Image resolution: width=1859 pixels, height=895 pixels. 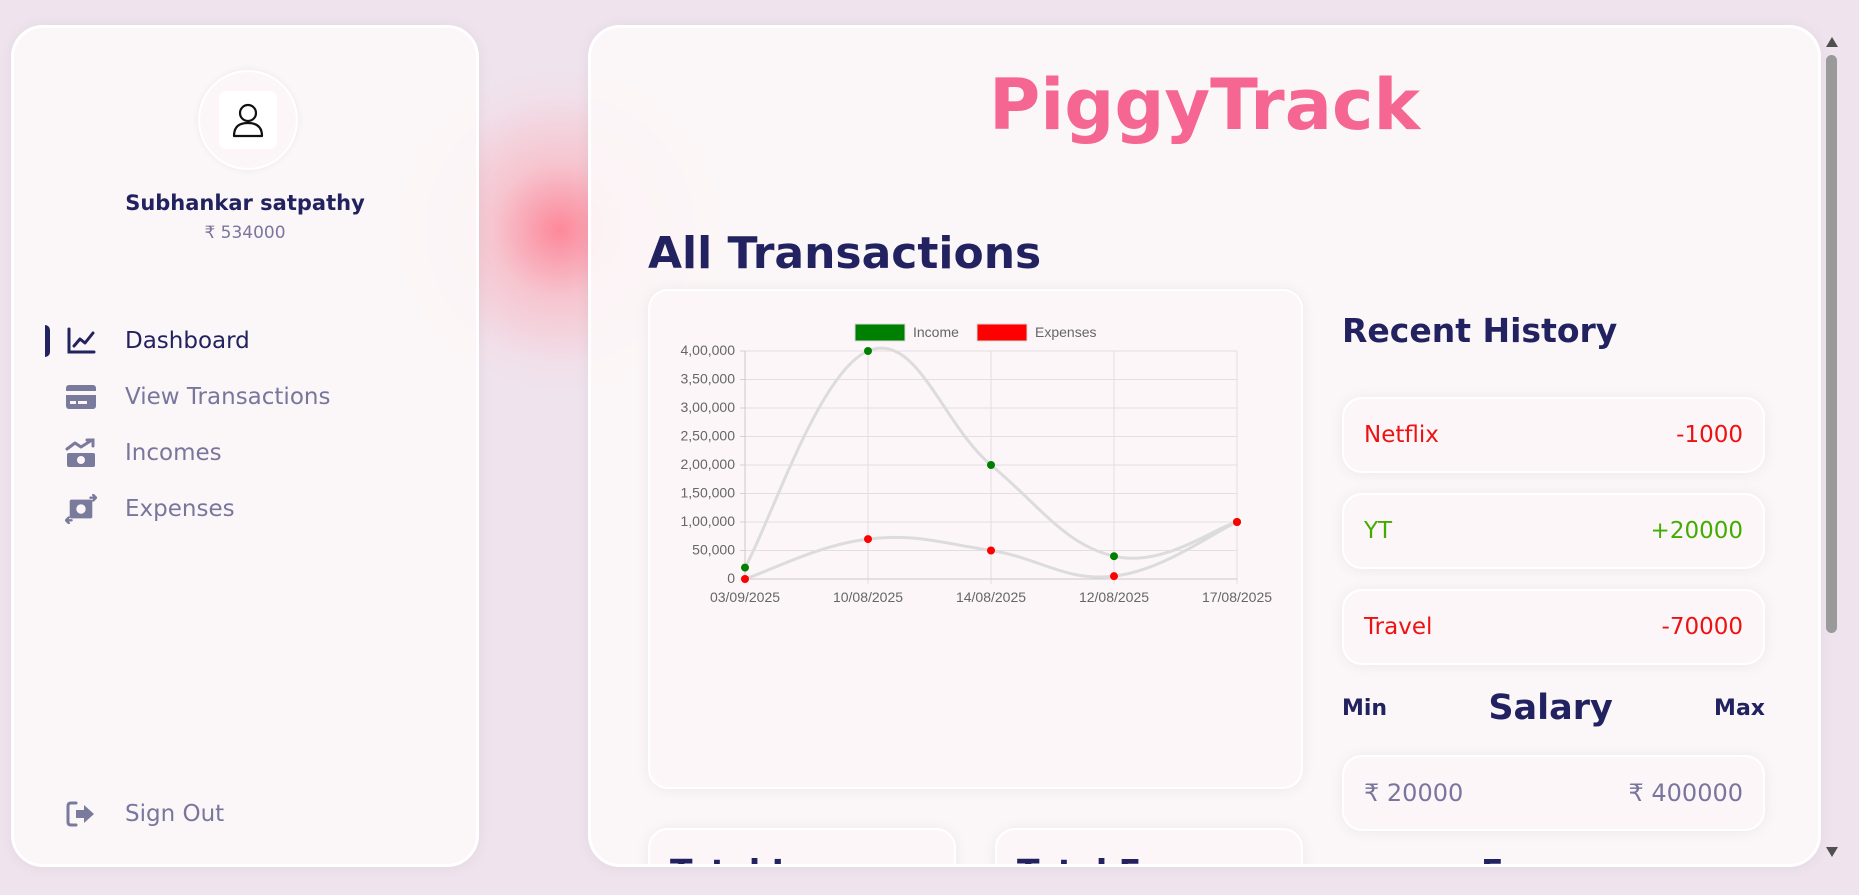 What do you see at coordinates (1832, 852) in the screenshot?
I see `scroll-down-icon` at bounding box center [1832, 852].